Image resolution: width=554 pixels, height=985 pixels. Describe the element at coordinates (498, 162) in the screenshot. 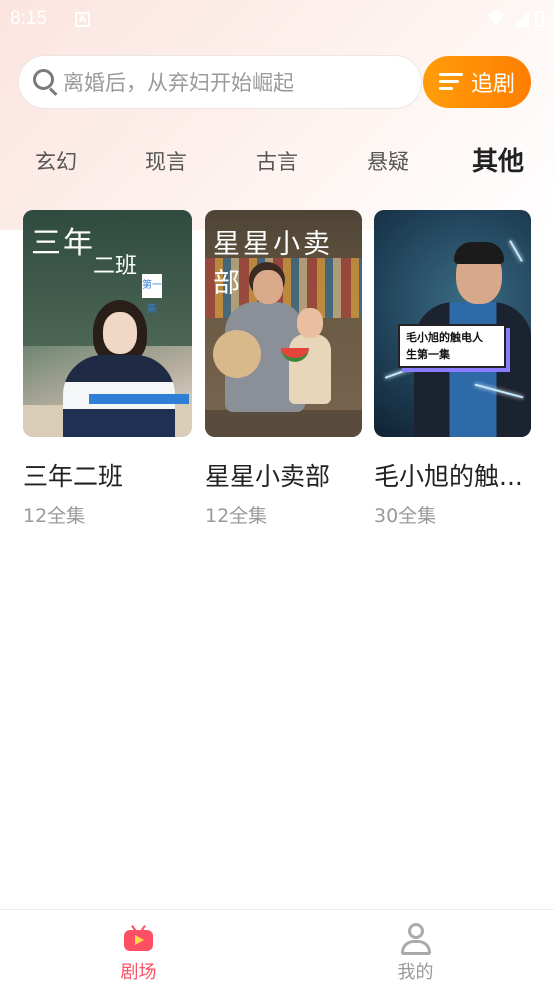

I see `tab-other: 其他` at that location.